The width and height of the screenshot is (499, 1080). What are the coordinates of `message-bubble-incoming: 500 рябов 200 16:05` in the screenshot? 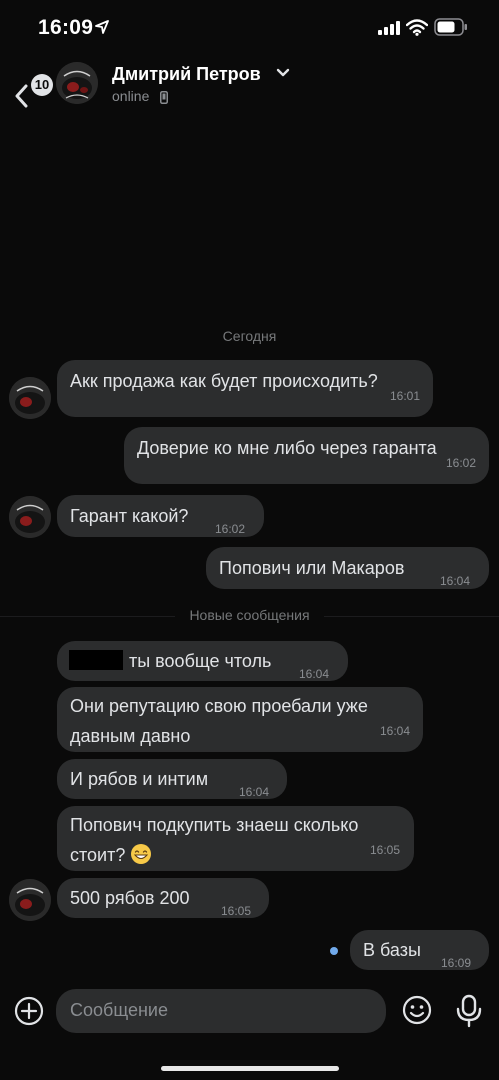 It's located at (163, 898).